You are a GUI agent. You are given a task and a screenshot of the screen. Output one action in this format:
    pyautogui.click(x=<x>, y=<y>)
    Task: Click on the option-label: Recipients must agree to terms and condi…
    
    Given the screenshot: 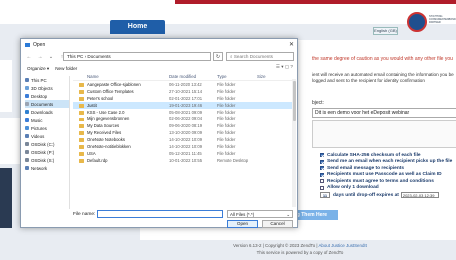 What is the action you would take?
    pyautogui.click(x=380, y=181)
    